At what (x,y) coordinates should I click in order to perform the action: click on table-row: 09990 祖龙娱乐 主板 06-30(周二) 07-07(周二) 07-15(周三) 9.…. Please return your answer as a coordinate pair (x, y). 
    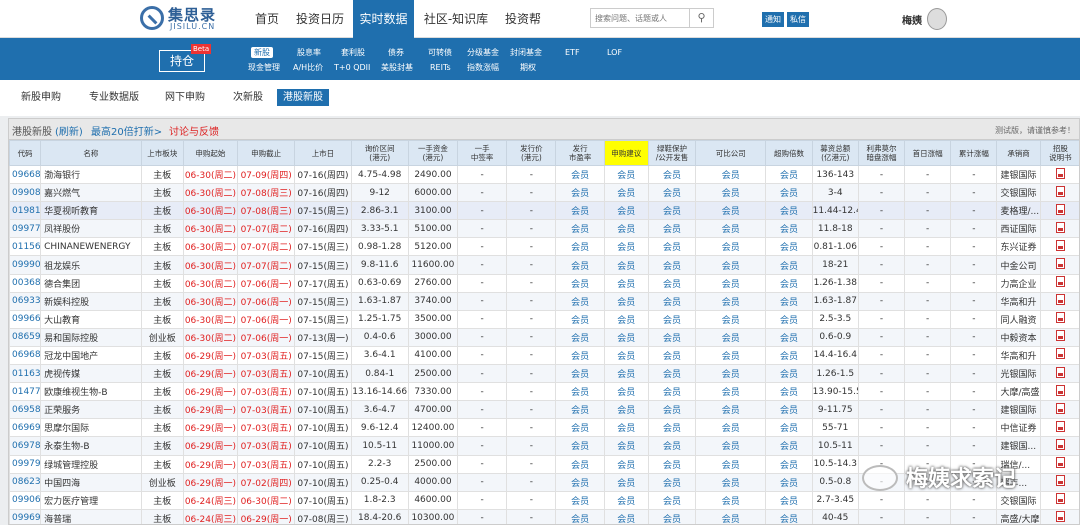
    Looking at the image, I should click on (544, 265).